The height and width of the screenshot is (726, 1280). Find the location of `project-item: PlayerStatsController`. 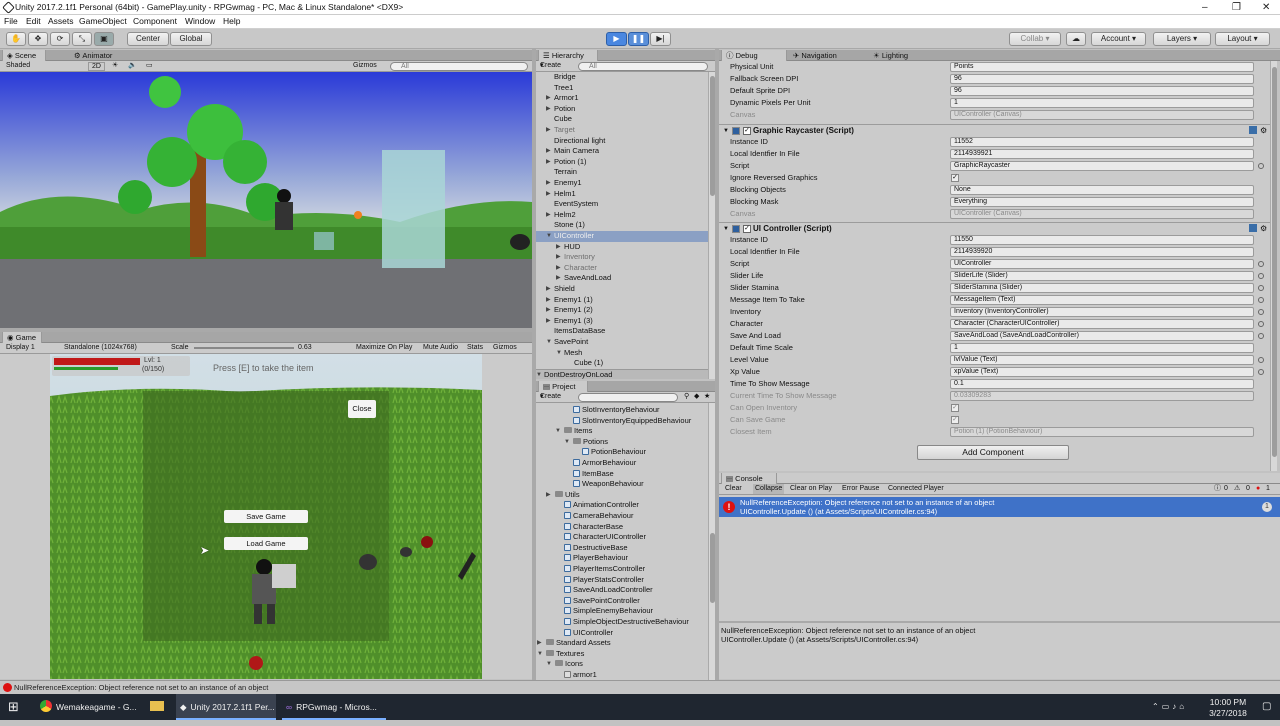

project-item: PlayerStatsController is located at coordinates (622, 580).